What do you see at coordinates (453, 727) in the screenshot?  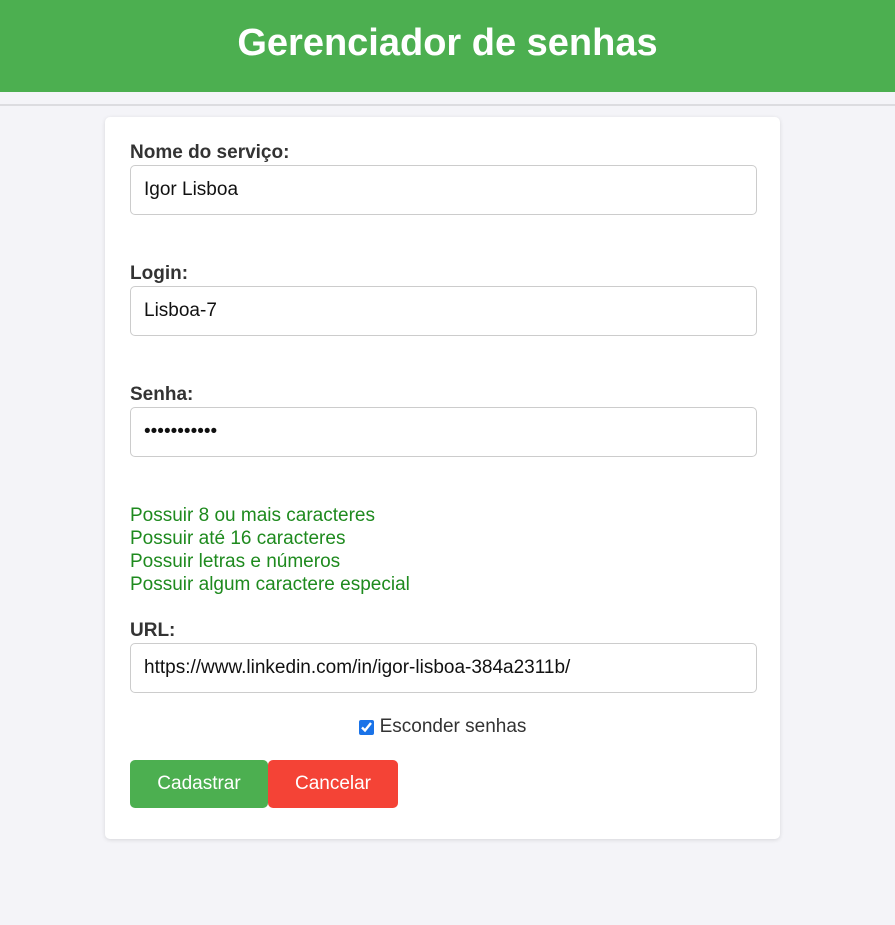 I see `hide-passwords-label: Esconder senhas` at bounding box center [453, 727].